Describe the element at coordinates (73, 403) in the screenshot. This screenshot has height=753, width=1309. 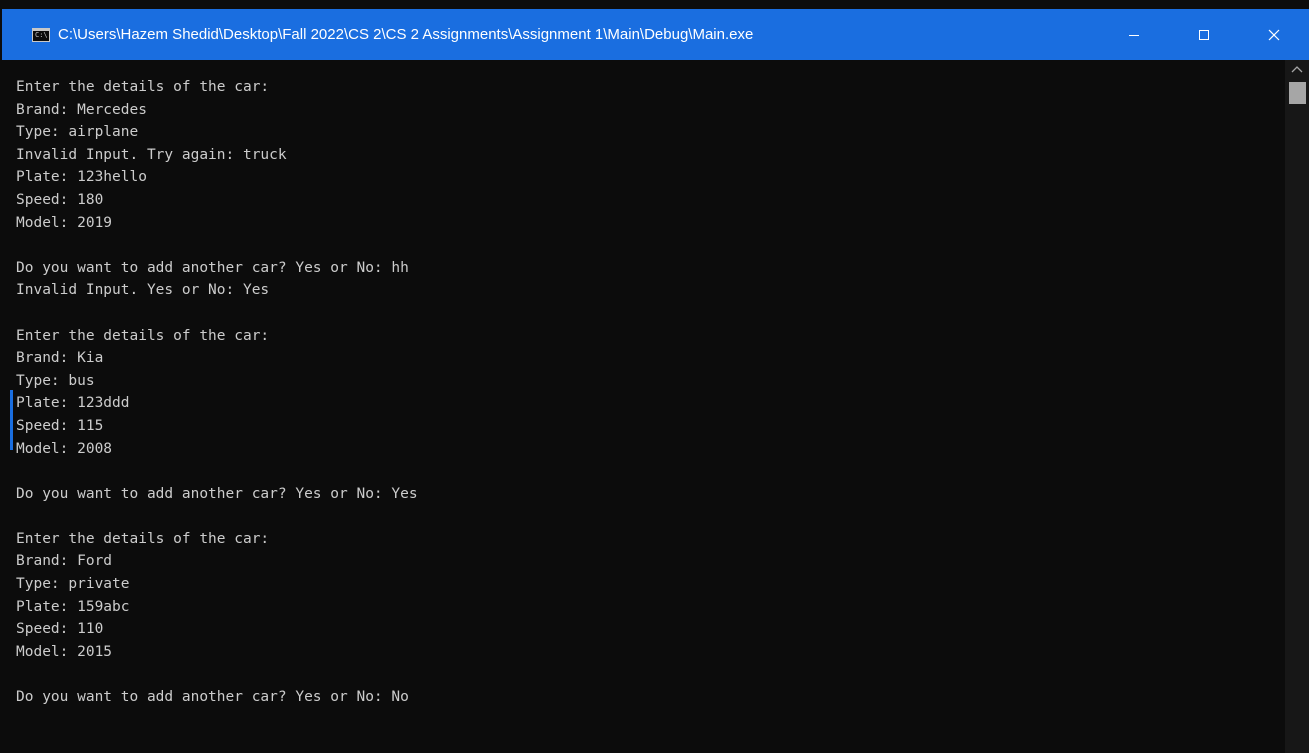
I see `console-line: Plate: 123ddd` at that location.